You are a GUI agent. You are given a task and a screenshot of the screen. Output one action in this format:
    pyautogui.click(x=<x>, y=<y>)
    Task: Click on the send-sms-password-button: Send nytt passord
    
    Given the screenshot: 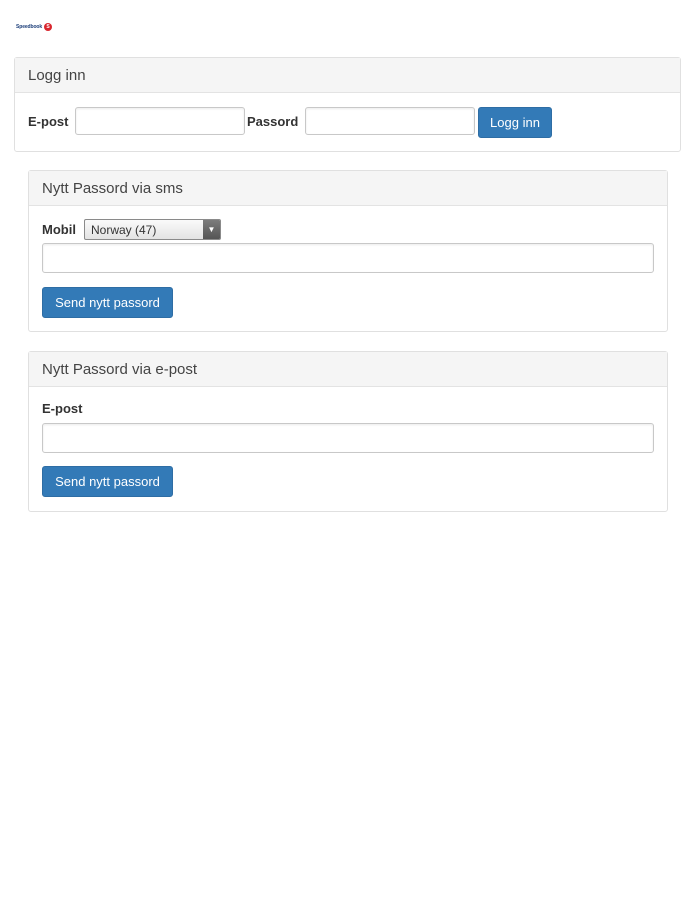 What is the action you would take?
    pyautogui.click(x=107, y=302)
    